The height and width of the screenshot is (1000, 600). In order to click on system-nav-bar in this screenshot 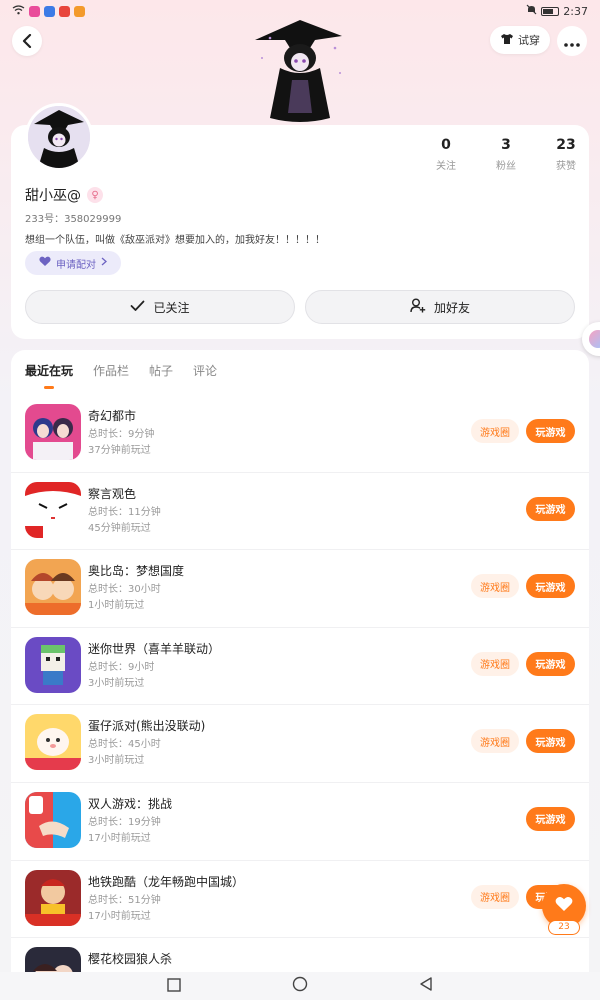, I will do `click(300, 986)`.